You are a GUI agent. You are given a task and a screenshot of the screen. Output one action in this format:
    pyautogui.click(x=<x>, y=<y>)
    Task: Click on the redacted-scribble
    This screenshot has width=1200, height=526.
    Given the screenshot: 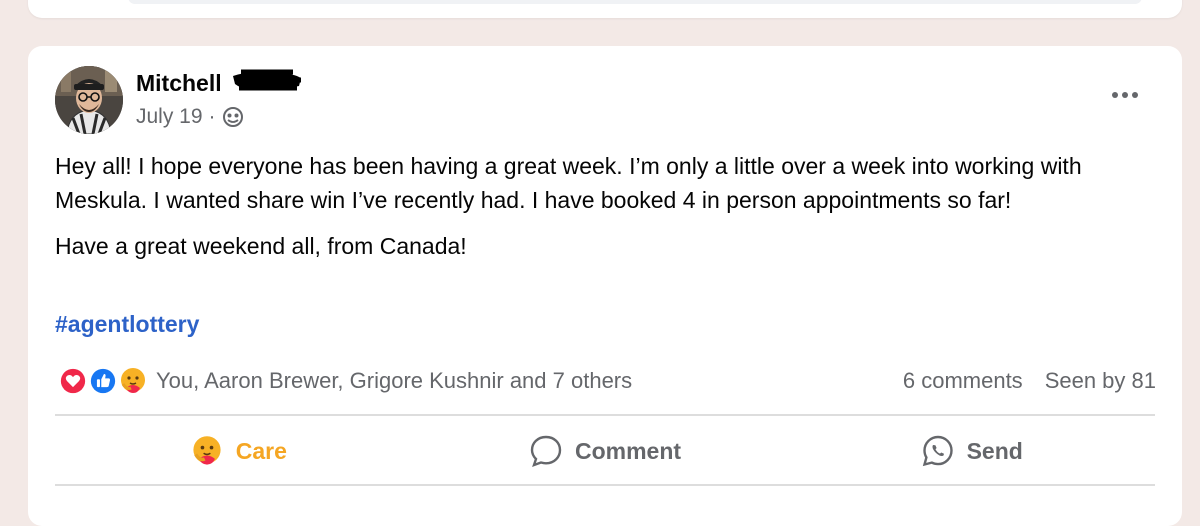 What is the action you would take?
    pyautogui.click(x=267, y=80)
    